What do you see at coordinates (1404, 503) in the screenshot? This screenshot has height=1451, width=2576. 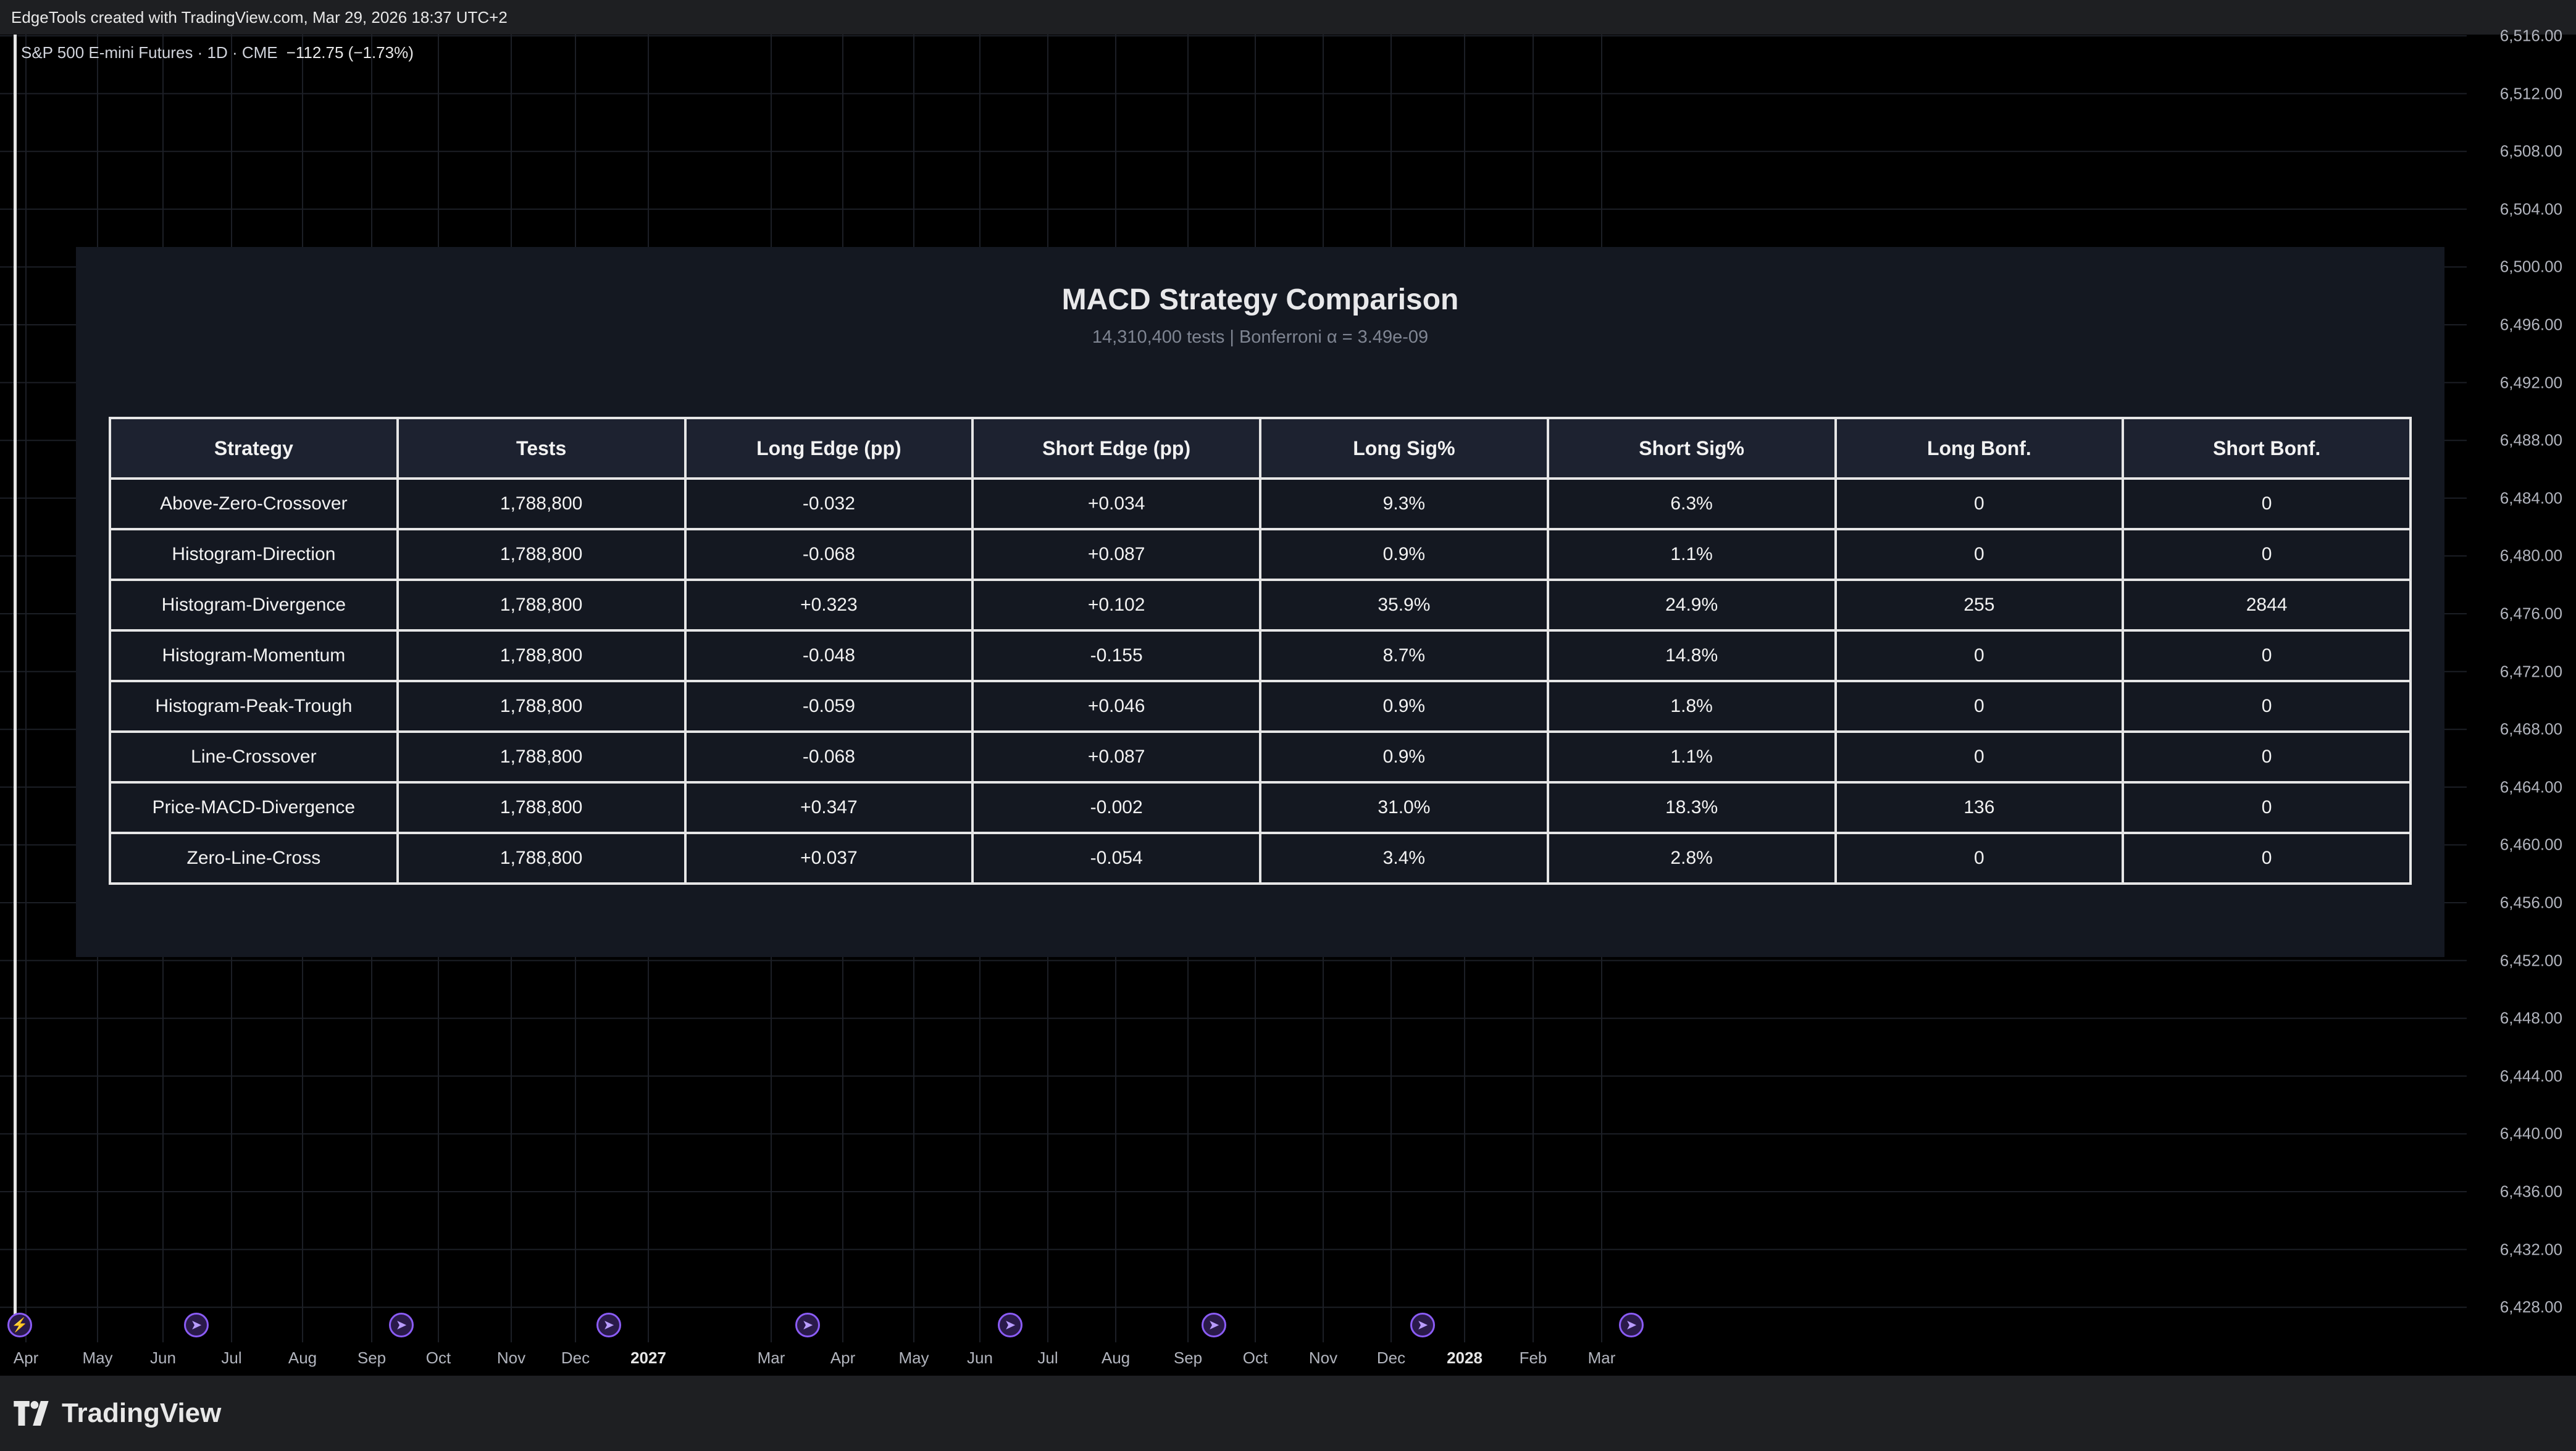 I see `table-cell: 9.3%` at bounding box center [1404, 503].